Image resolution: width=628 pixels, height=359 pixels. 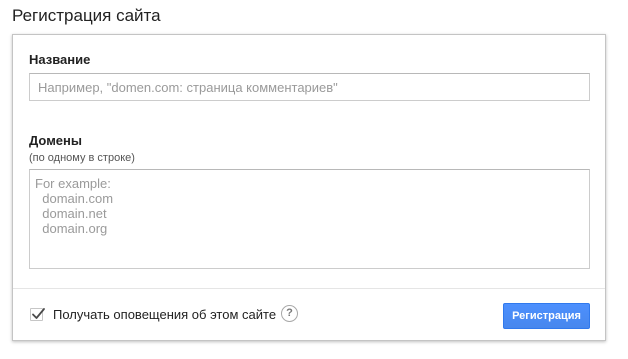 I want to click on register-button: Регистрация, so click(x=546, y=316).